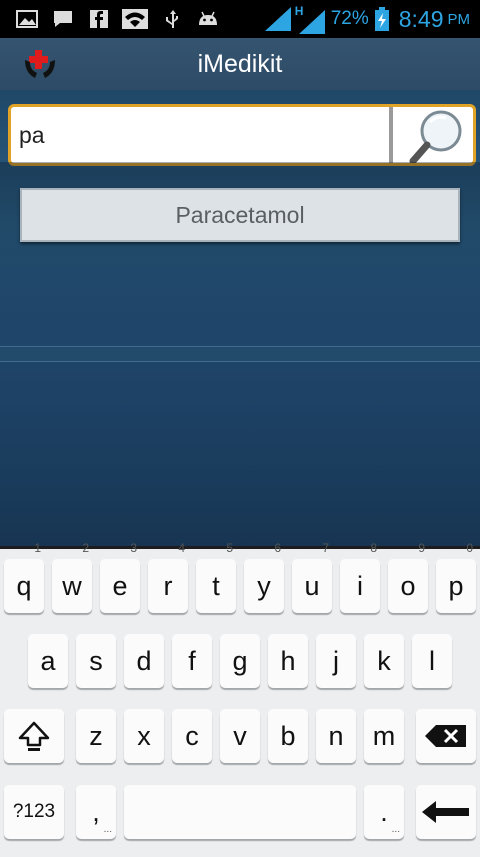 The width and height of the screenshot is (480, 857). Describe the element at coordinates (216, 586) in the screenshot. I see `key-label: t` at that location.